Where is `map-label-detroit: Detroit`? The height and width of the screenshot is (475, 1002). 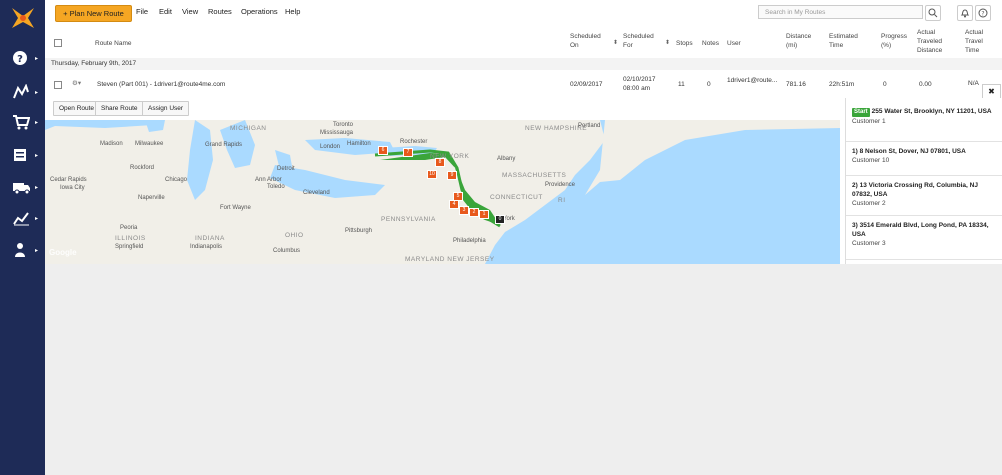
map-label-detroit: Detroit is located at coordinates (286, 169).